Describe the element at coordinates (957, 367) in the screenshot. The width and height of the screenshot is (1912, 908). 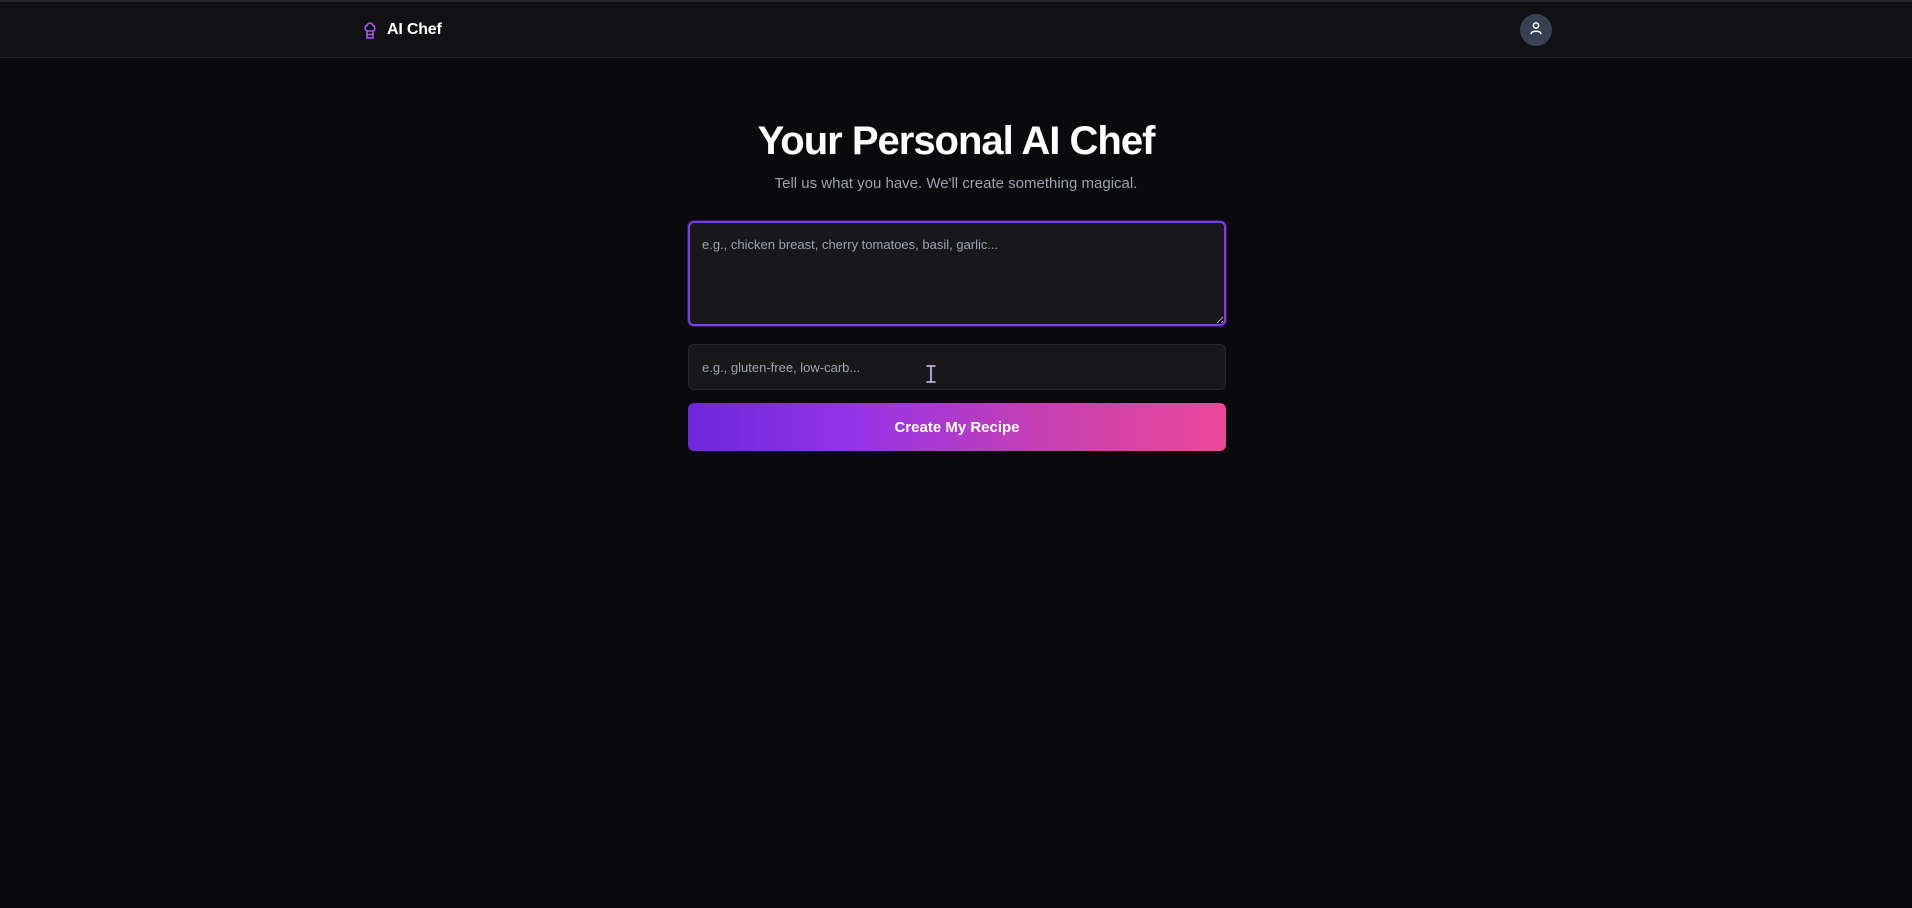
I see `dietary-preferences-input` at that location.